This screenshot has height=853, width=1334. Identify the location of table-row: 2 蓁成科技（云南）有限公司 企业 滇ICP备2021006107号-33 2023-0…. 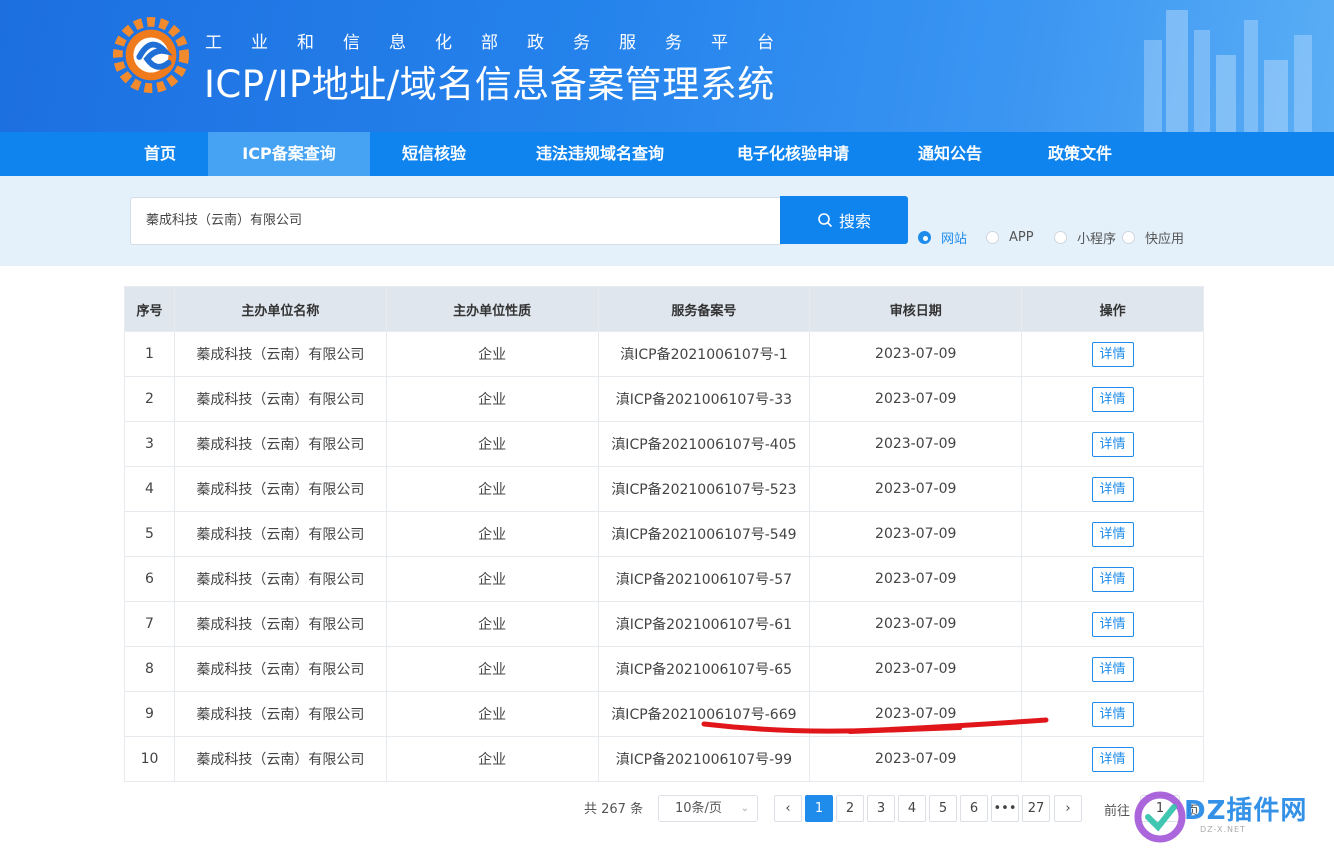
(664, 399).